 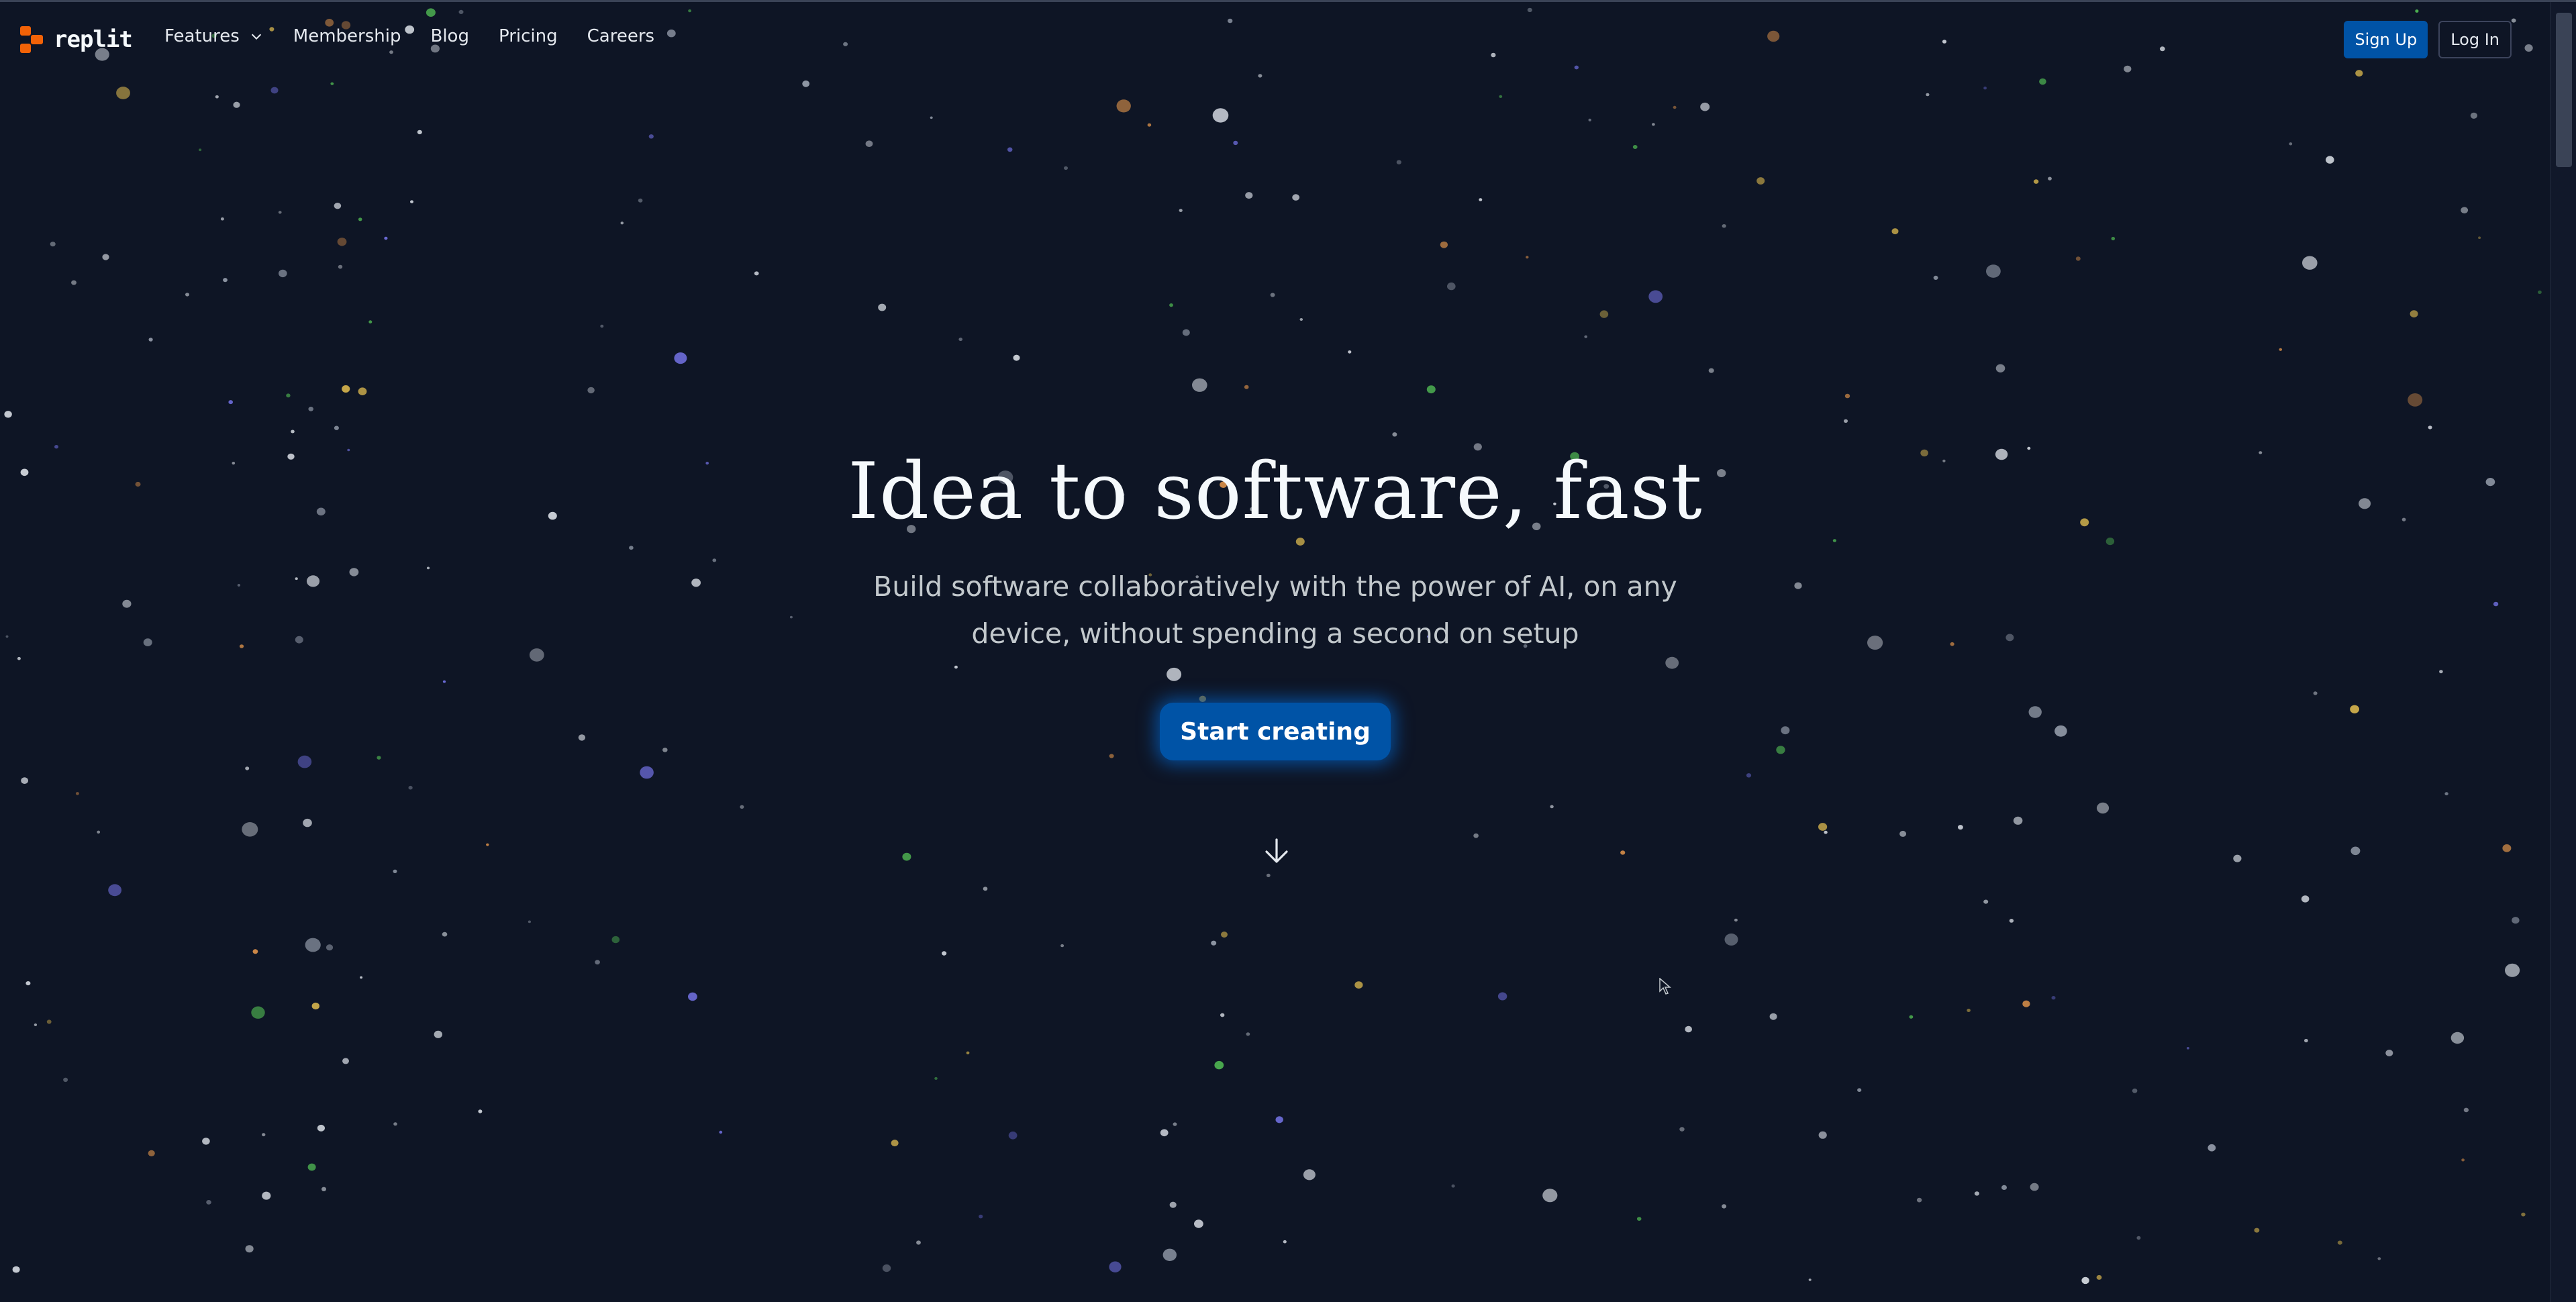 I want to click on scrollbar-thumb, so click(x=2564, y=90).